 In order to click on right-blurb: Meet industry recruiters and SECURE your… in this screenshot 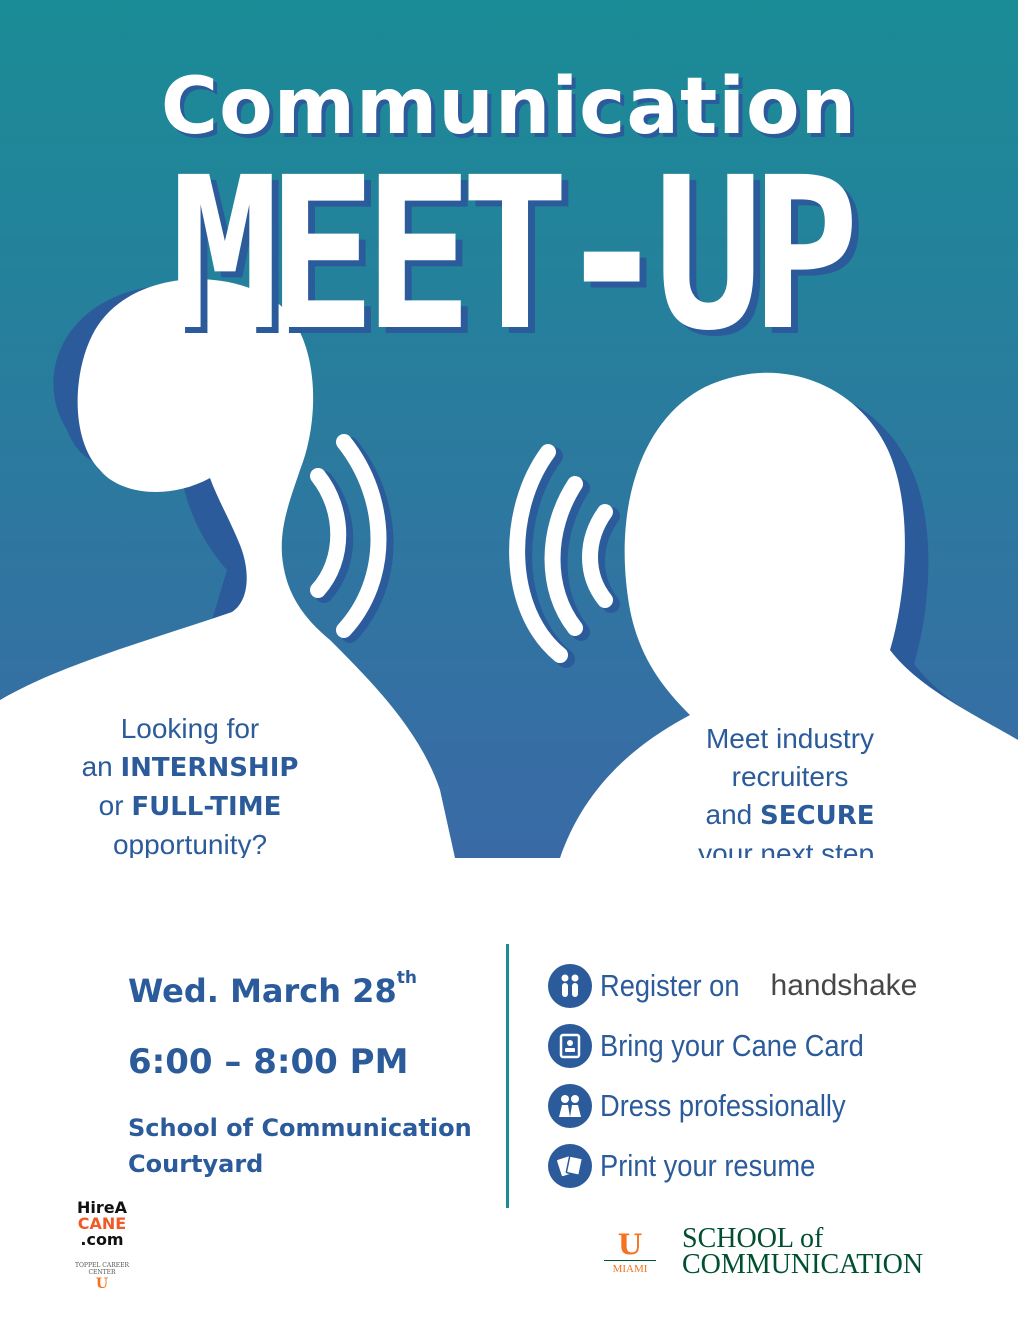, I will do `click(790, 789)`.